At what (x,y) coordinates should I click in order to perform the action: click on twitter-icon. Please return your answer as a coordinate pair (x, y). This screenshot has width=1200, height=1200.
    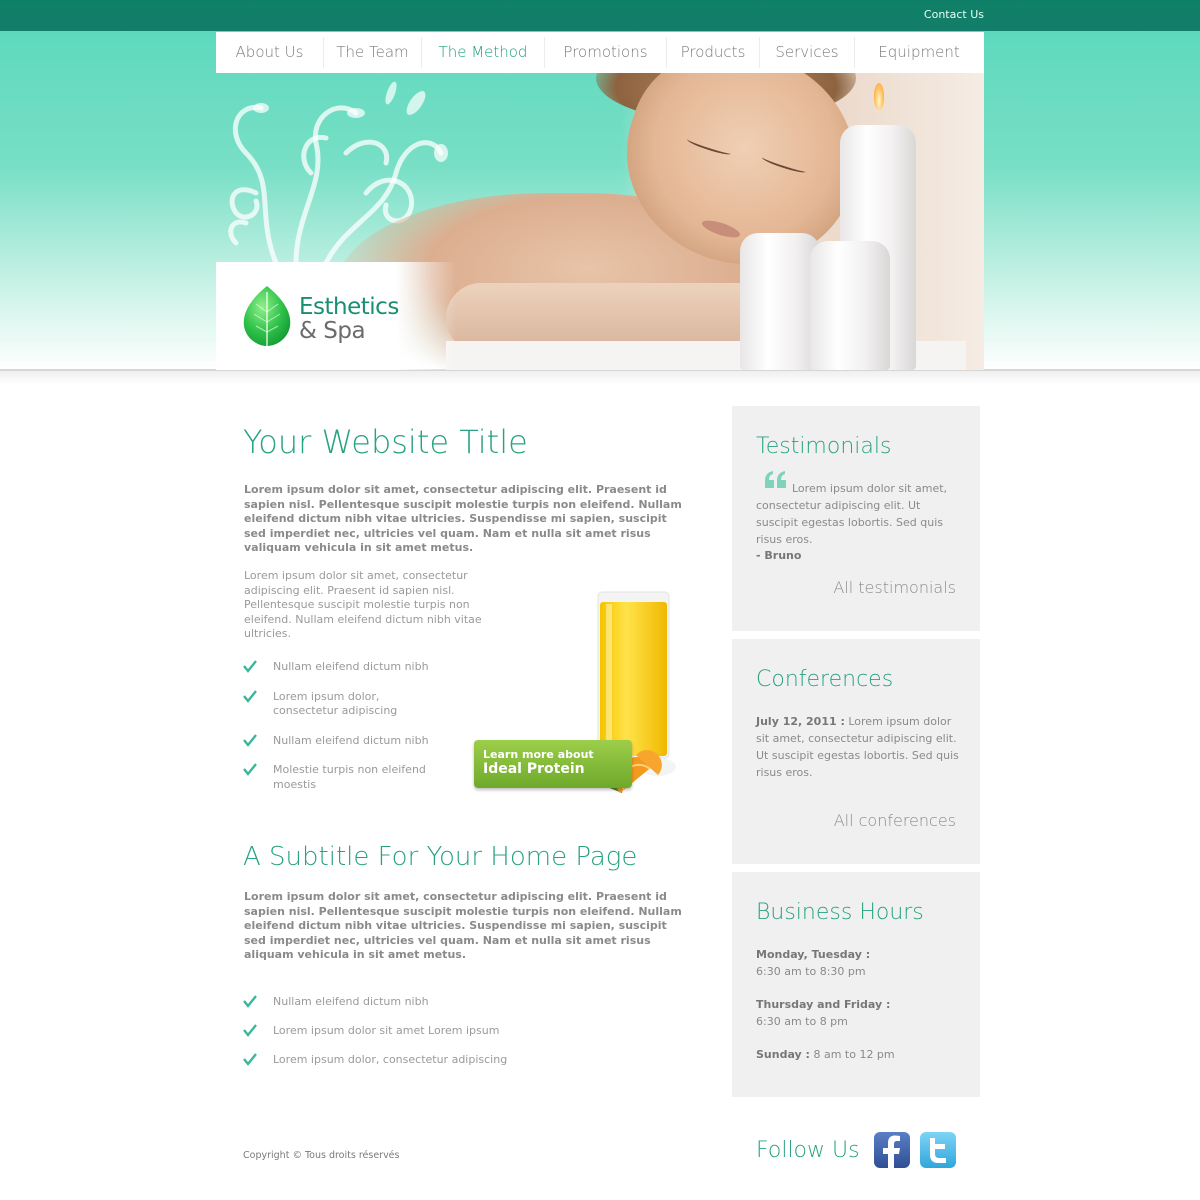
    Looking at the image, I should click on (938, 1150).